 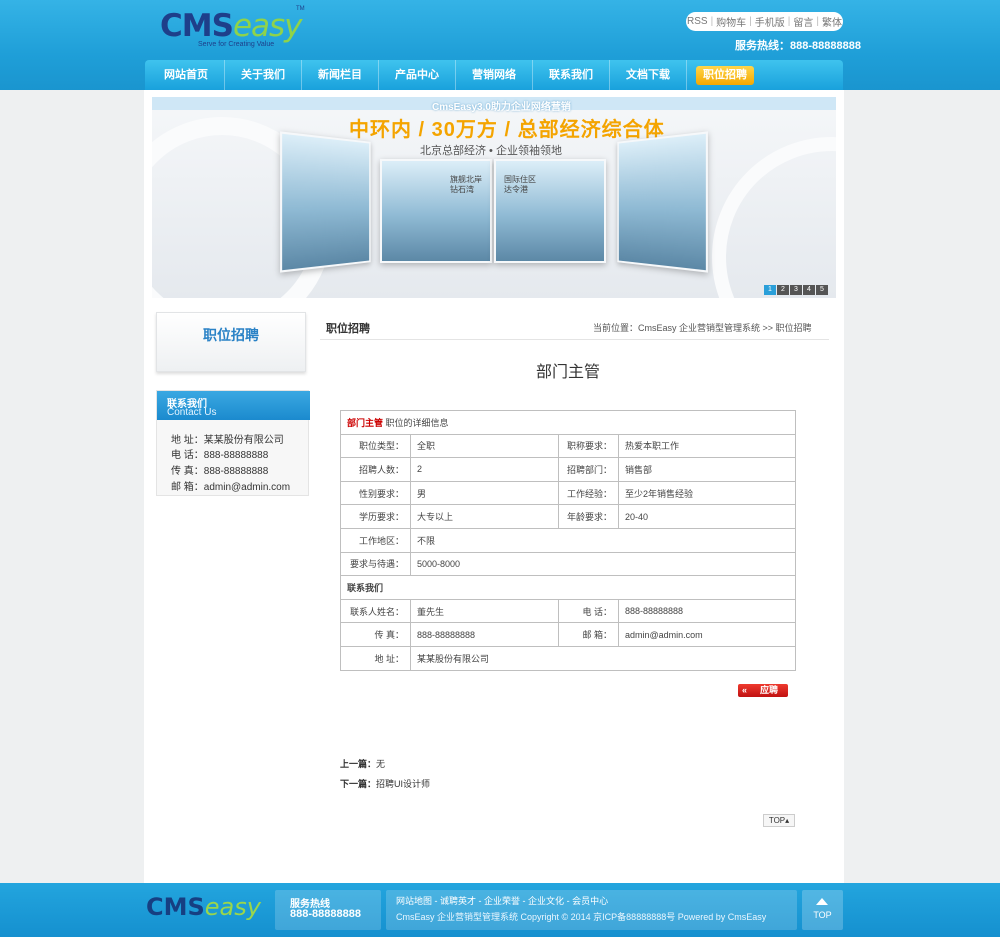 I want to click on field-label: 联系人姓名：, so click(x=375, y=611).